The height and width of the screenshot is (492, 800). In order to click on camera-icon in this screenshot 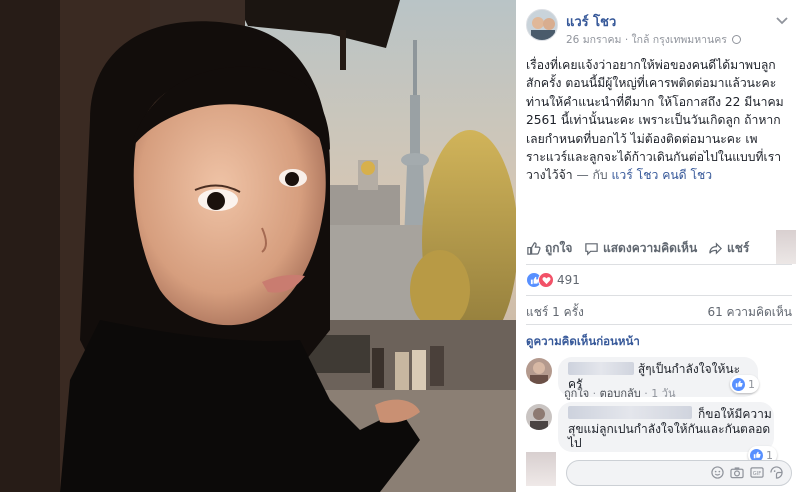, I will do `click(737, 472)`.